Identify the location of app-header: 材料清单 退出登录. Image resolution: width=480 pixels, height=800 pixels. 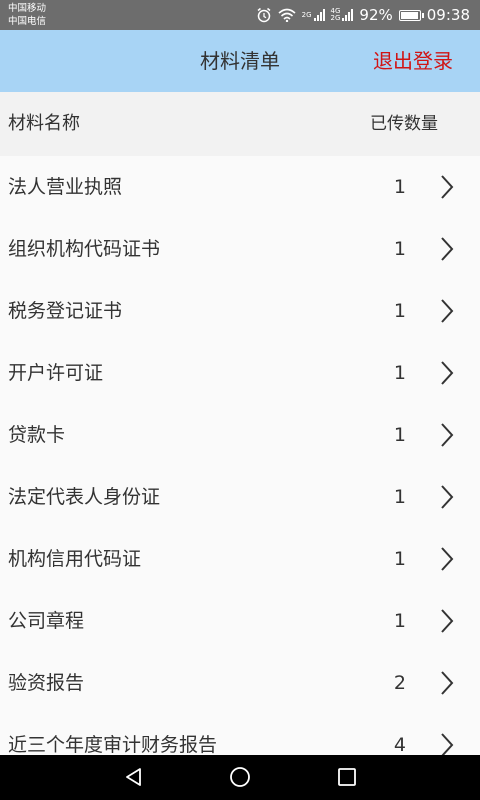
(240, 61).